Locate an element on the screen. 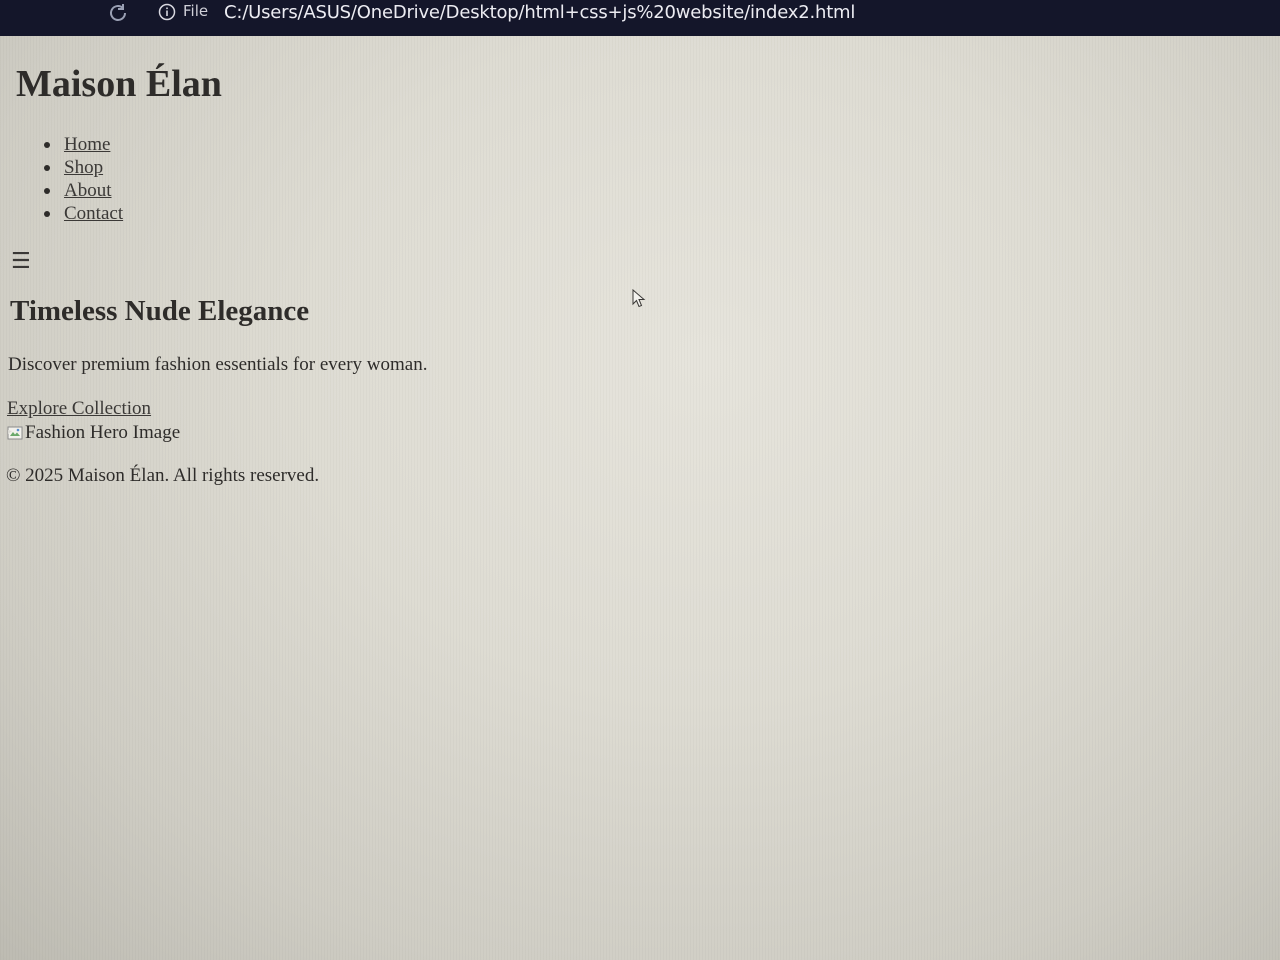 This screenshot has width=1280, height=960. hamburger-menu-icon: ☰ is located at coordinates (21, 261).